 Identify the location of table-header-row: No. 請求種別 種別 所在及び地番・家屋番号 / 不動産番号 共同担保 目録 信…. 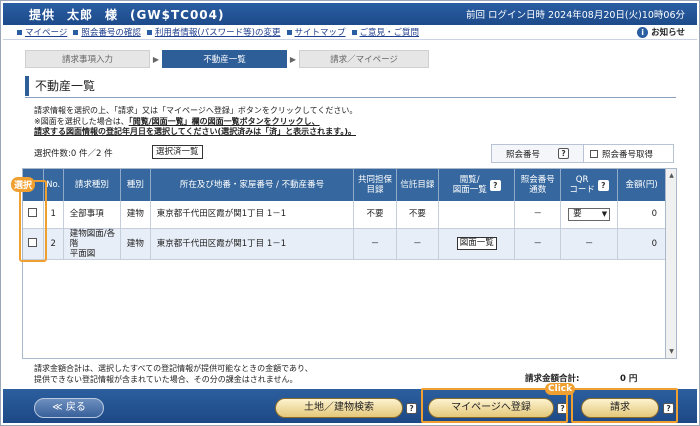
(344, 185).